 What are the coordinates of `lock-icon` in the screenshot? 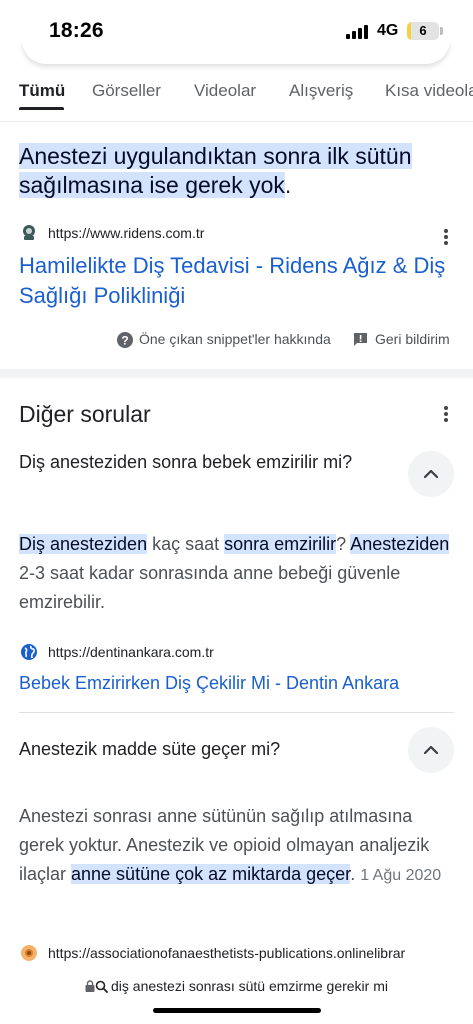 It's located at (90, 986).